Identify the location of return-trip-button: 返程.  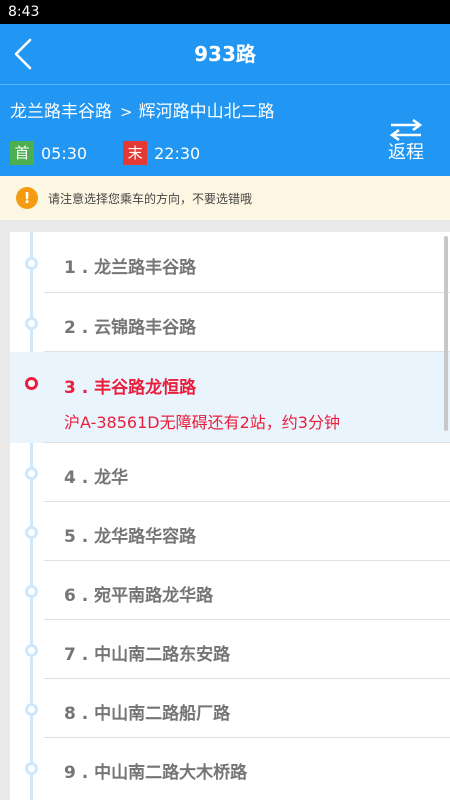
(406, 144).